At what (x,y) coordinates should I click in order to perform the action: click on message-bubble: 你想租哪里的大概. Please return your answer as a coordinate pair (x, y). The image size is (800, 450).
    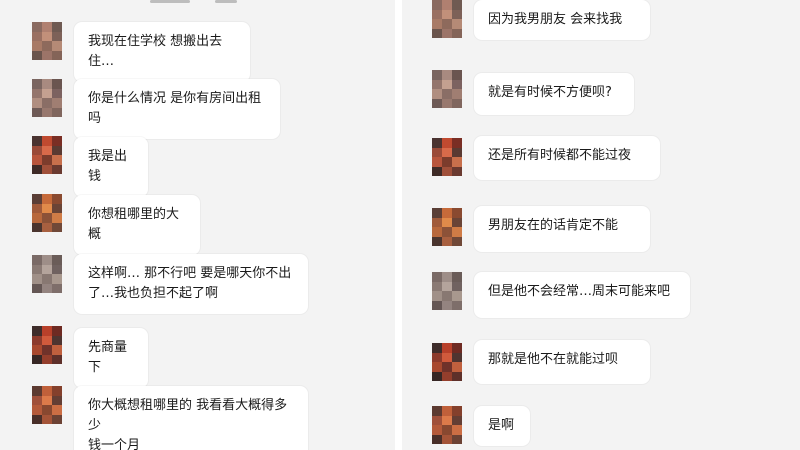
    Looking at the image, I should click on (137, 225).